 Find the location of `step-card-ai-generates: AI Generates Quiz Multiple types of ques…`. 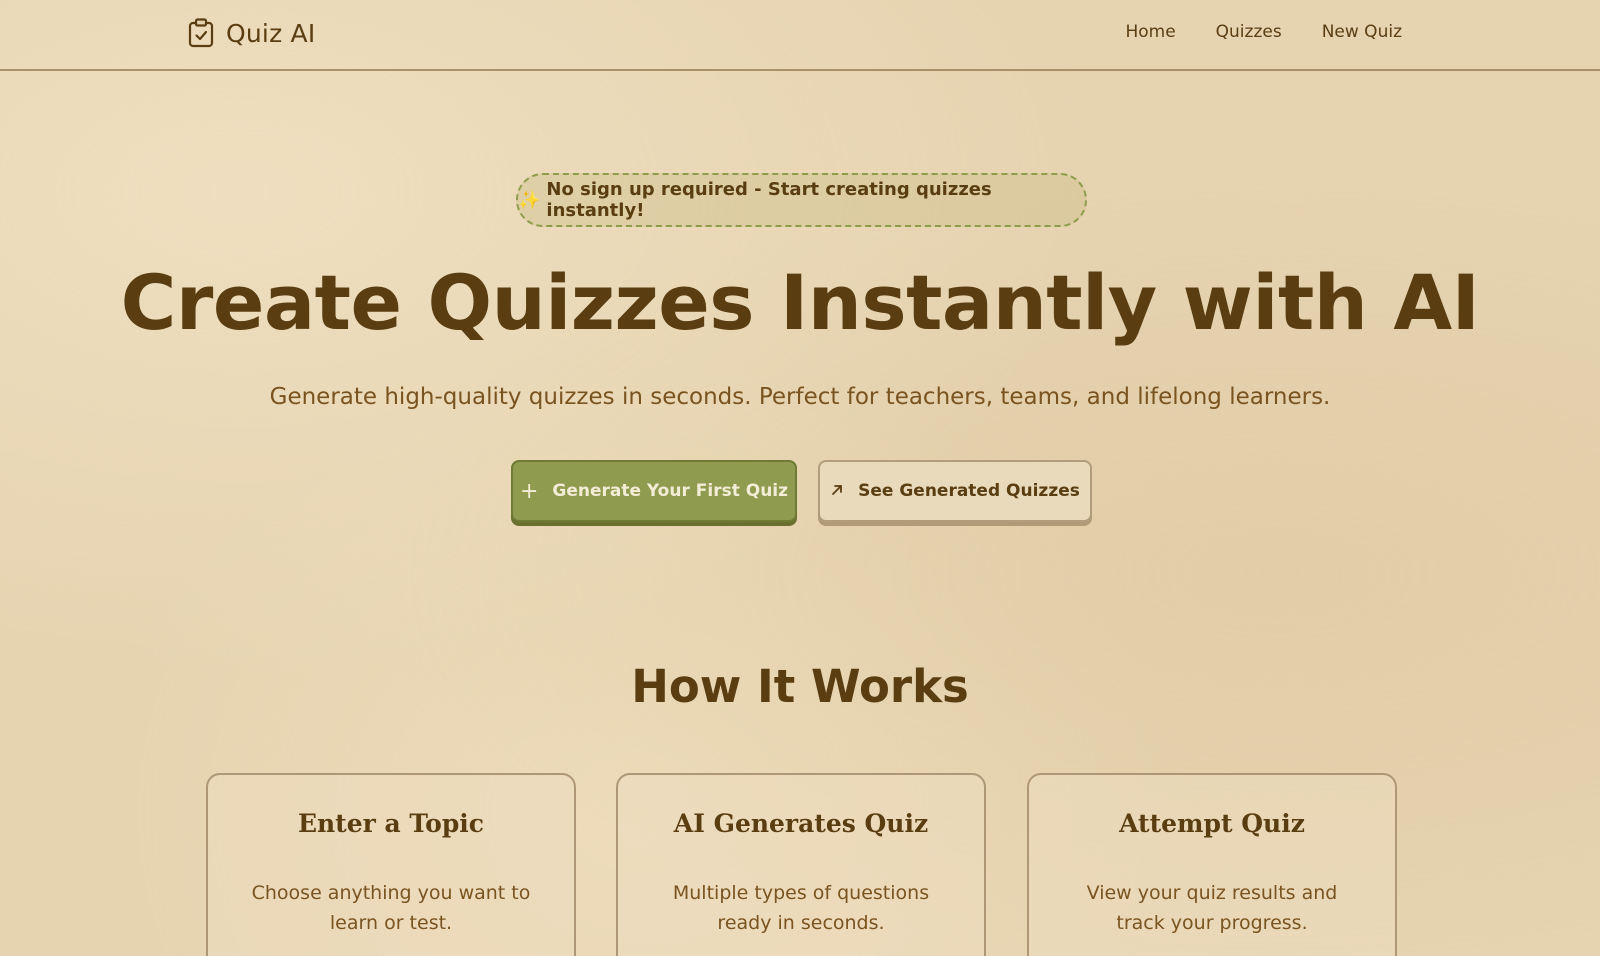

step-card-ai-generates: AI Generates Quiz Multiple types of ques… is located at coordinates (801, 864).